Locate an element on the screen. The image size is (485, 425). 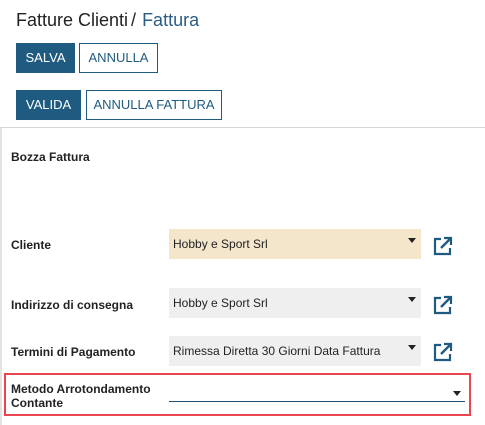
metodo-label-line1: Metodo Arrotondamento is located at coordinates (81, 389).